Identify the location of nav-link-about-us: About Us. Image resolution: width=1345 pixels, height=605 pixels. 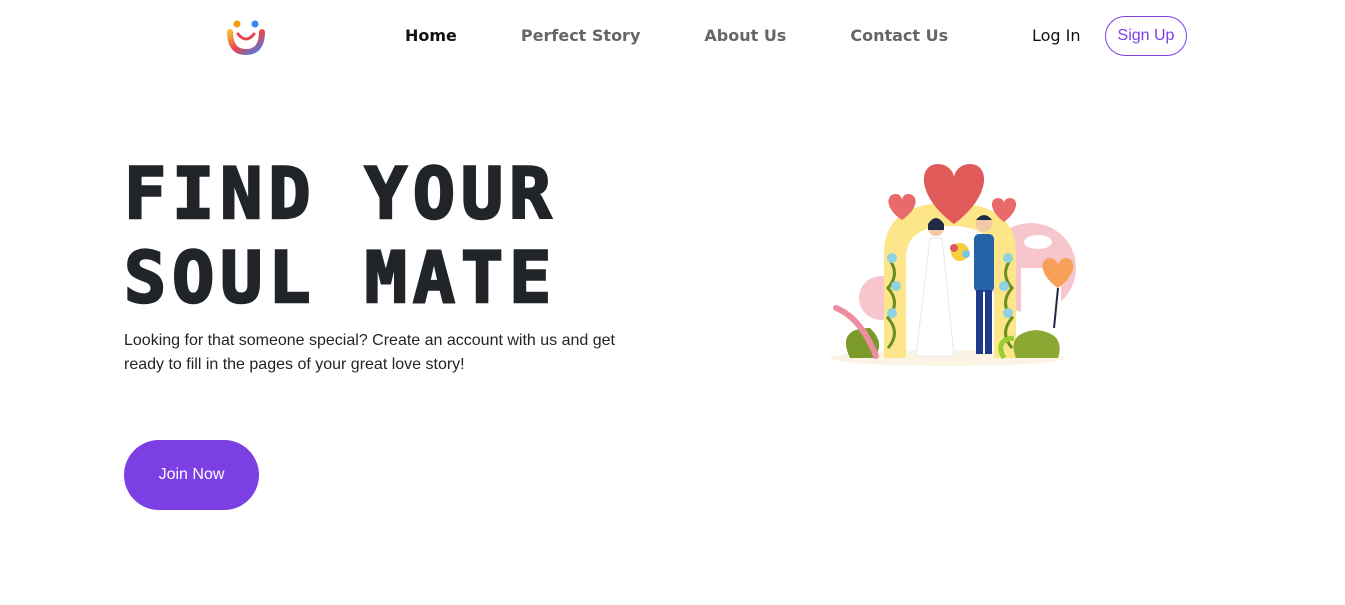
(745, 36).